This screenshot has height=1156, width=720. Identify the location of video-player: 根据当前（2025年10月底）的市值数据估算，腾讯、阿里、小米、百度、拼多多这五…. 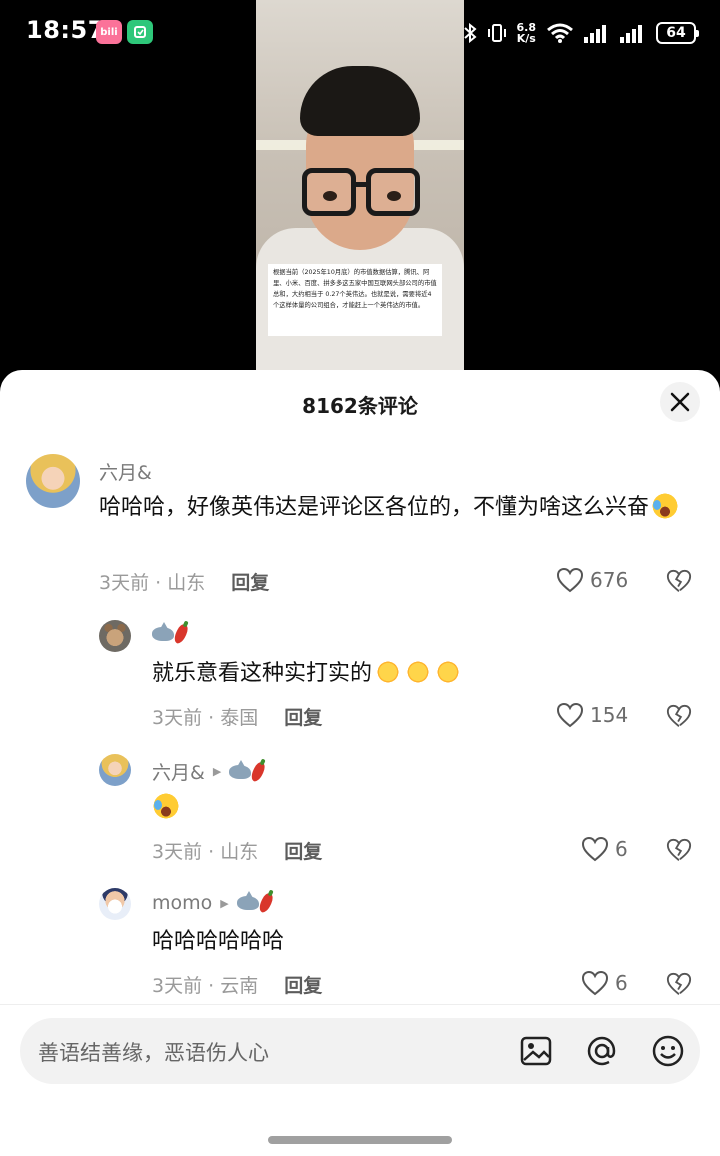
(360, 186).